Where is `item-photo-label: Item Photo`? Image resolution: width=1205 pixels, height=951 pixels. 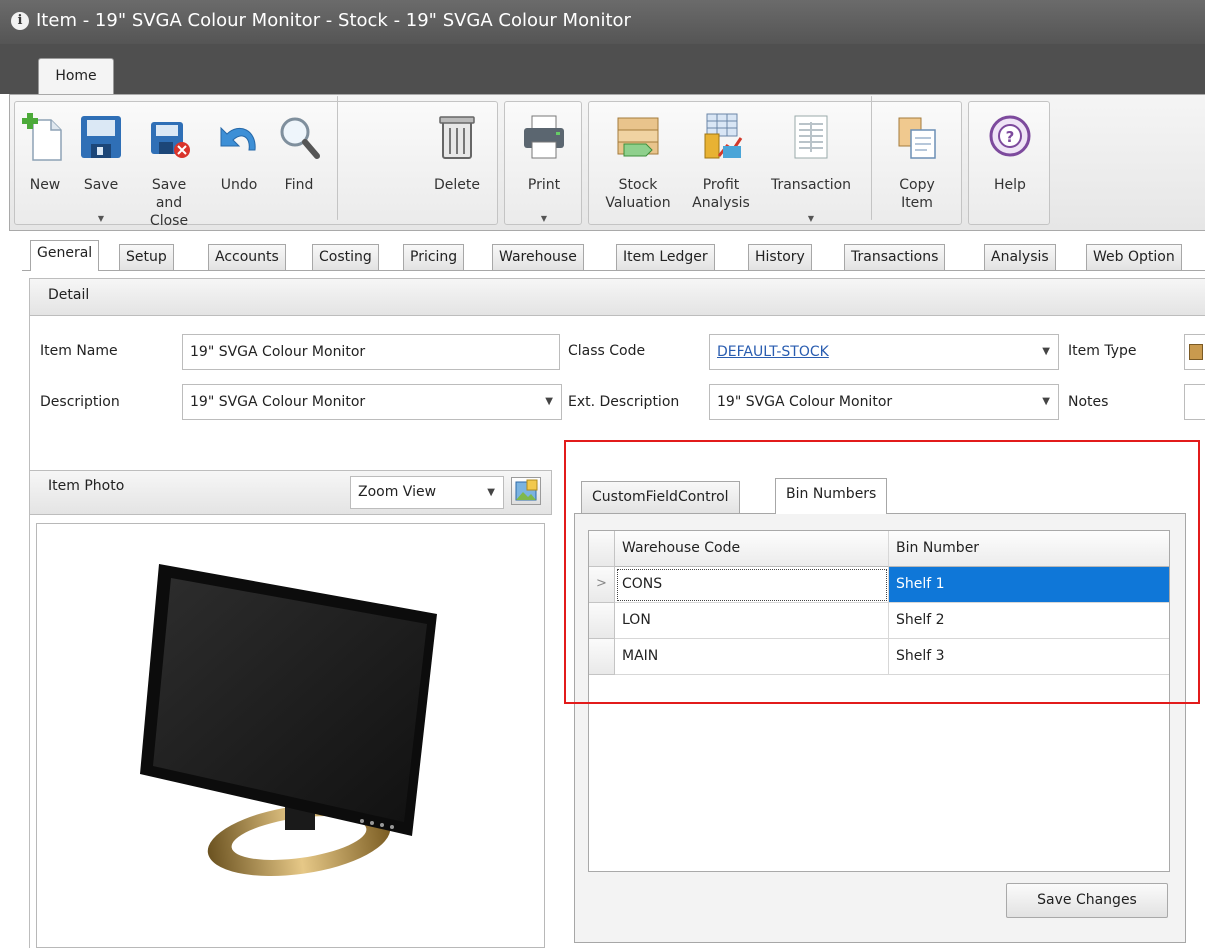 item-photo-label: Item Photo is located at coordinates (86, 486).